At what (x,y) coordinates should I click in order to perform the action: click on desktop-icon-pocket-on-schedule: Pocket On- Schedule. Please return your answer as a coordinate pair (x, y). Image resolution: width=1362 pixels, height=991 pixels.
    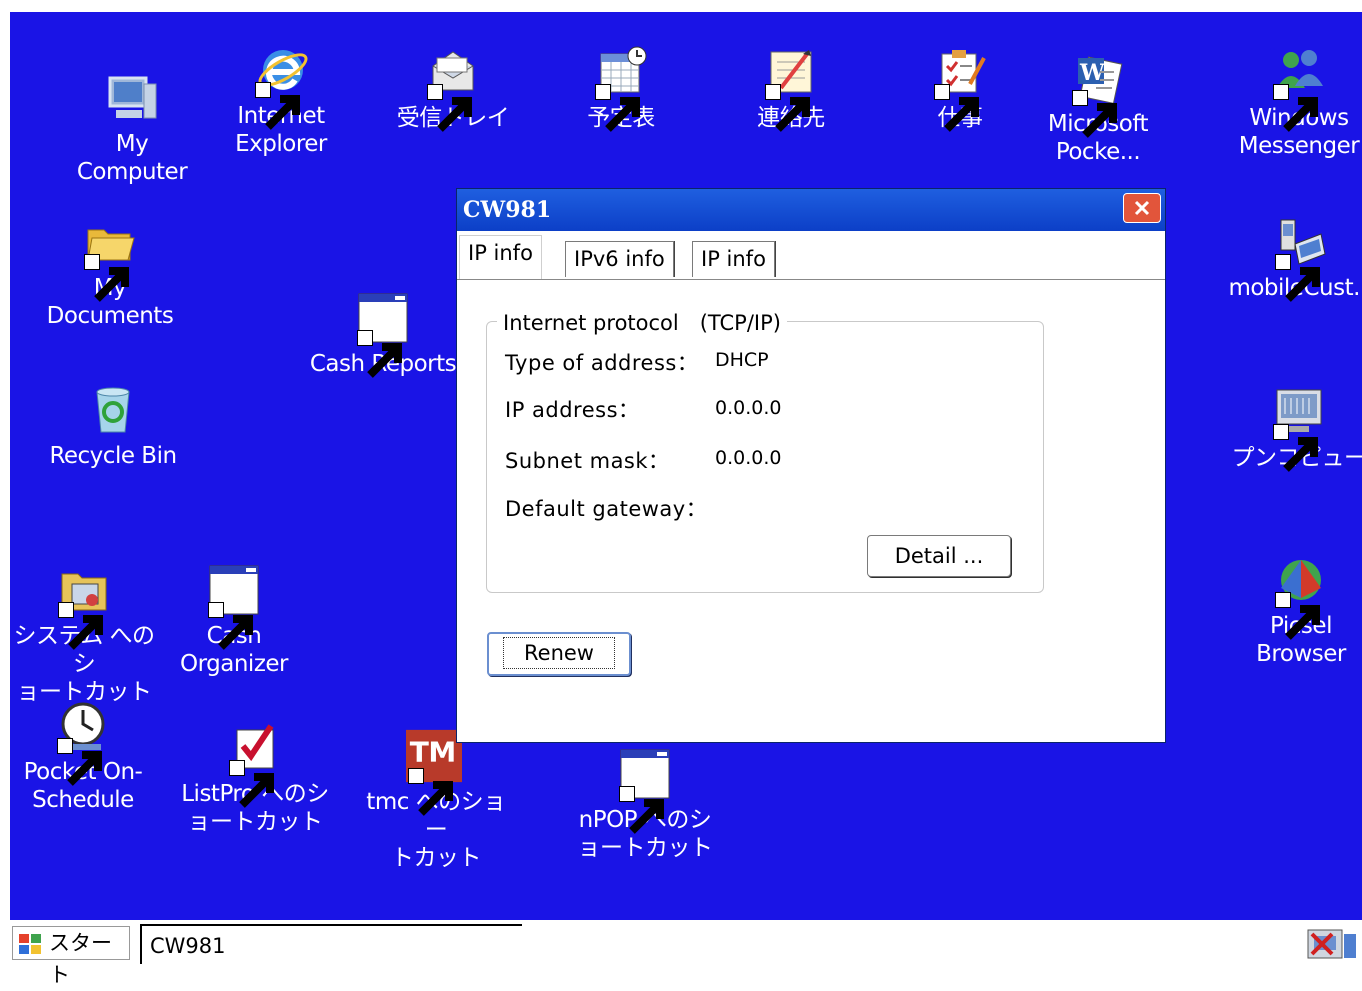
    Looking at the image, I should click on (84, 756).